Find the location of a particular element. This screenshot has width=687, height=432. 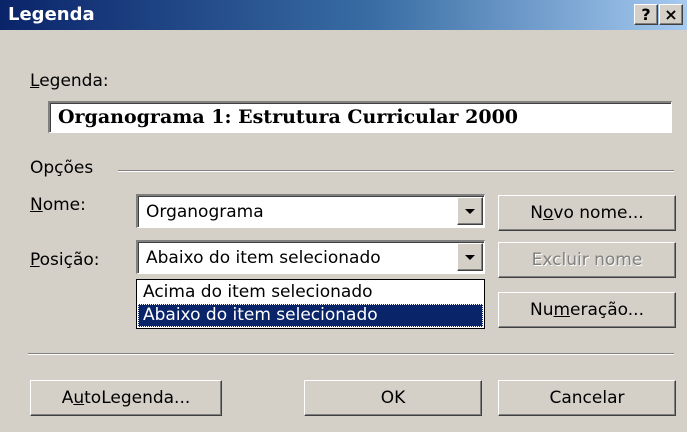

delete-name-button: Excluir nome is located at coordinates (587, 260).